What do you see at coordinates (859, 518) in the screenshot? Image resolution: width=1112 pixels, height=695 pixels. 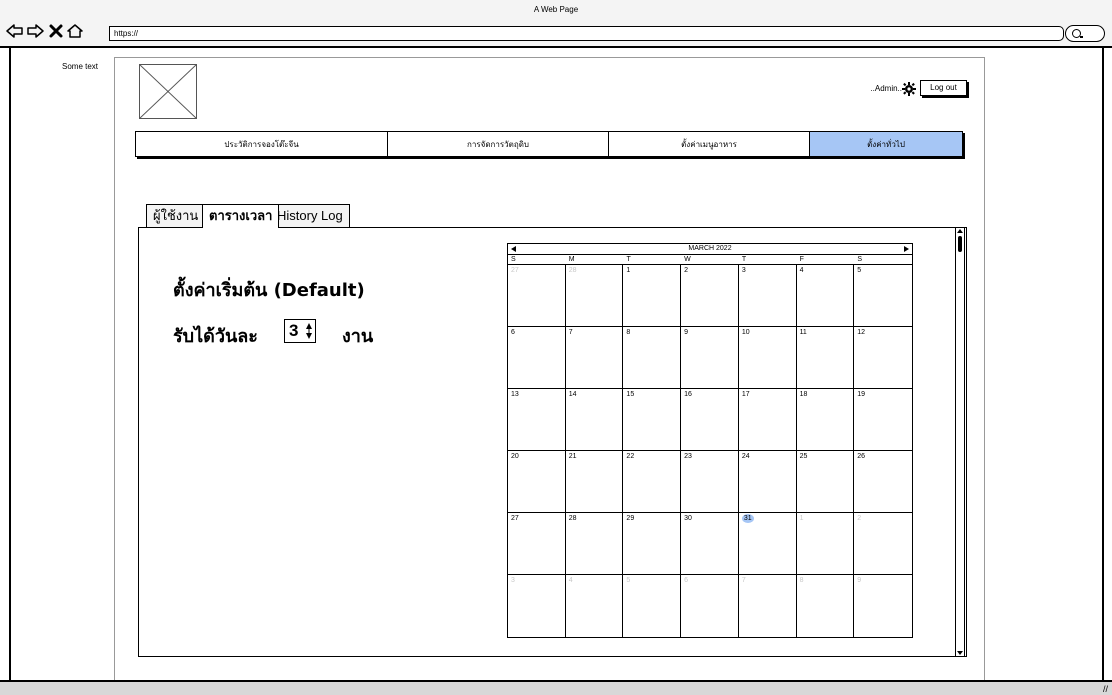 I see `calendar-day-number: 2` at bounding box center [859, 518].